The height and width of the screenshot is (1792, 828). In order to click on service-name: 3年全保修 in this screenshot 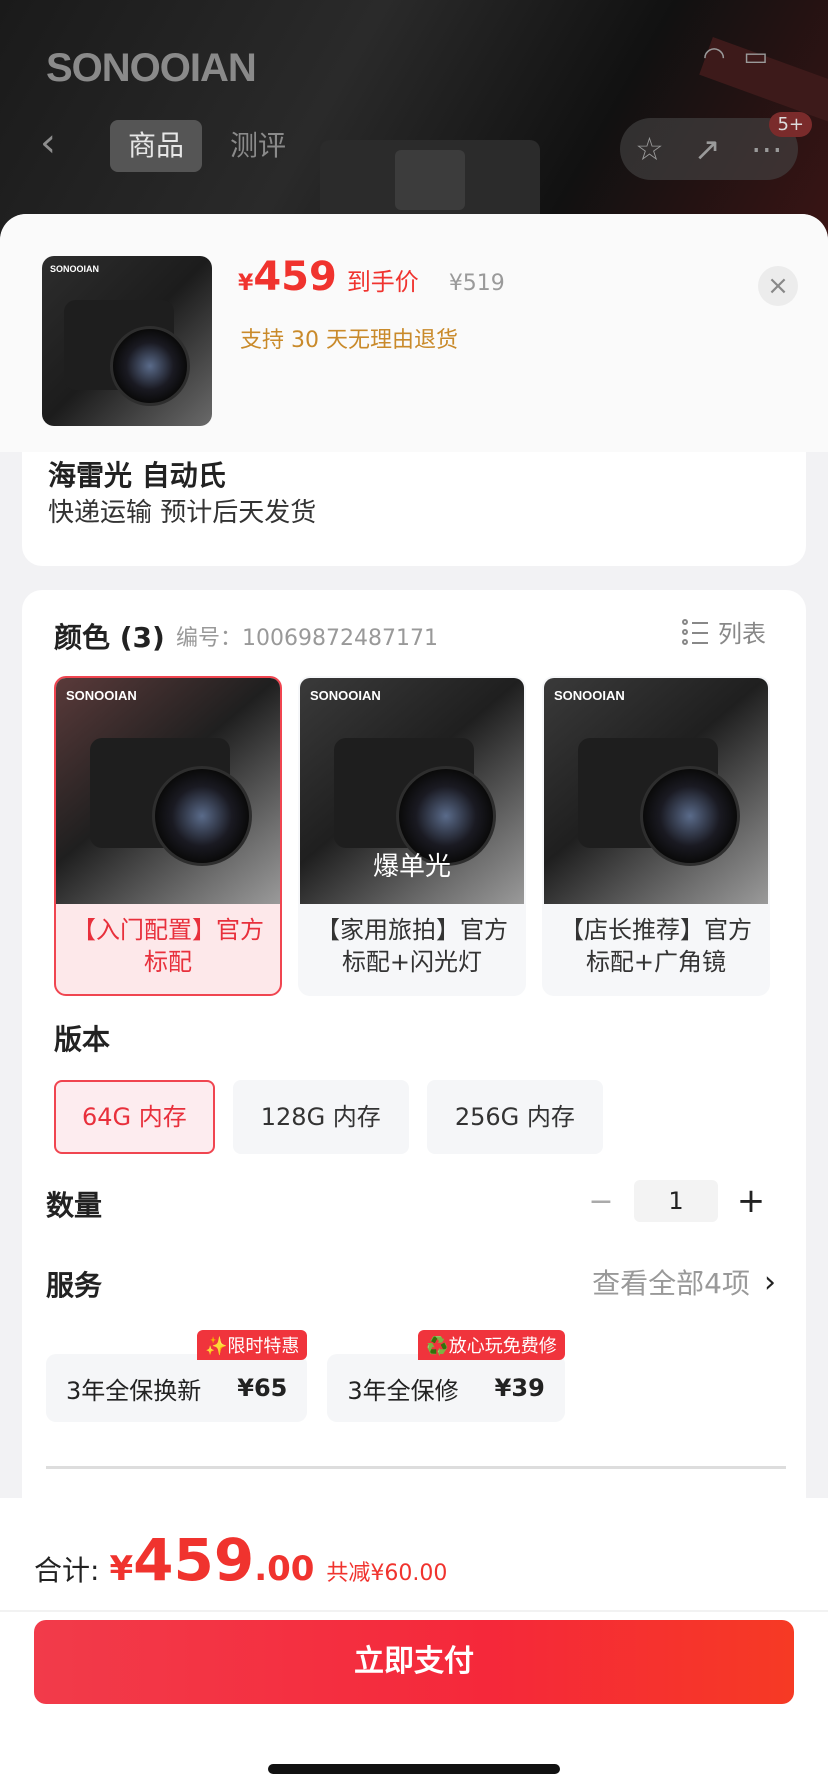, I will do `click(403, 1390)`.